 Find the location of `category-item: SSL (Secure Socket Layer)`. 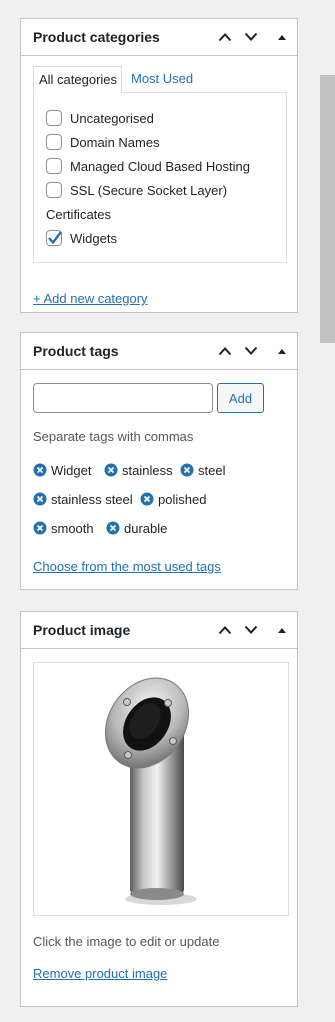

category-item: SSL (Secure Socket Layer) is located at coordinates (136, 190).